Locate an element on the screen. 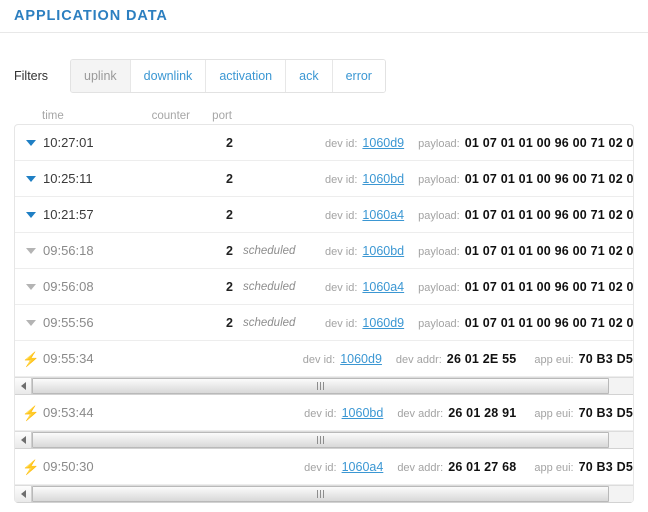 The width and height of the screenshot is (648, 512). page-header: APPLICATION DATA is located at coordinates (324, 16).